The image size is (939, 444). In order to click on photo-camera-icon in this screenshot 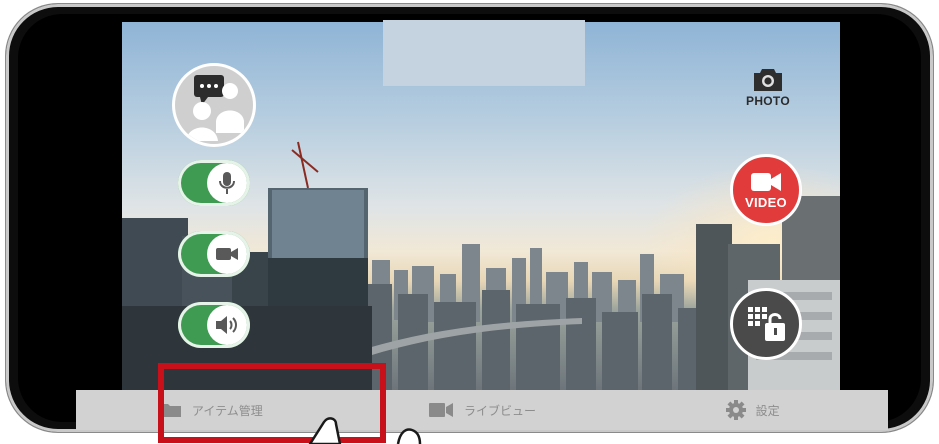, I will do `click(768, 80)`.